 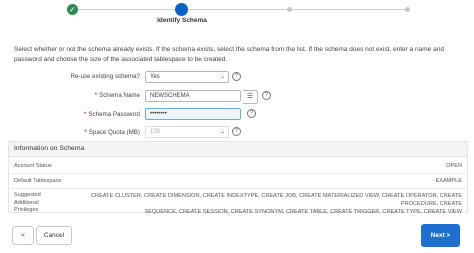 What do you see at coordinates (238, 149) in the screenshot?
I see `schema-info-title: Information on Schema` at bounding box center [238, 149].